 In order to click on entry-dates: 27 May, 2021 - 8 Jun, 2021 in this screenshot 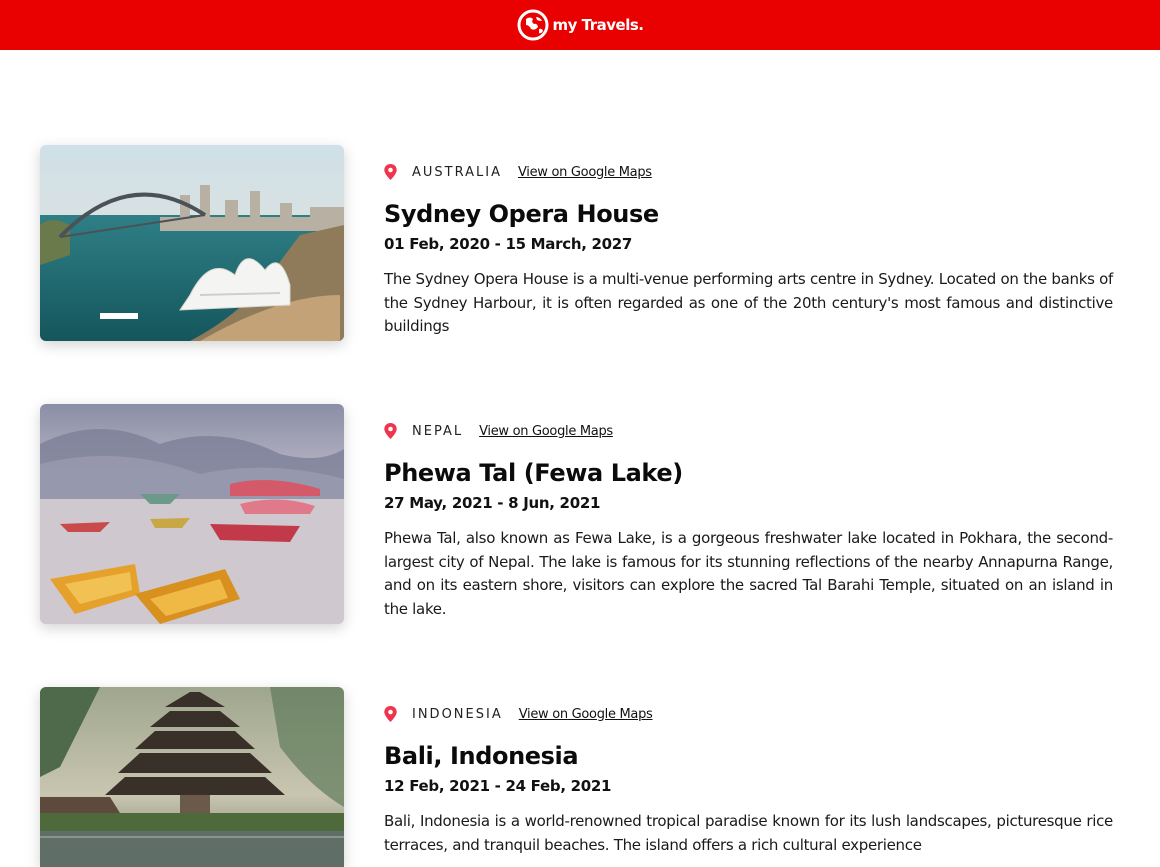, I will do `click(492, 503)`.